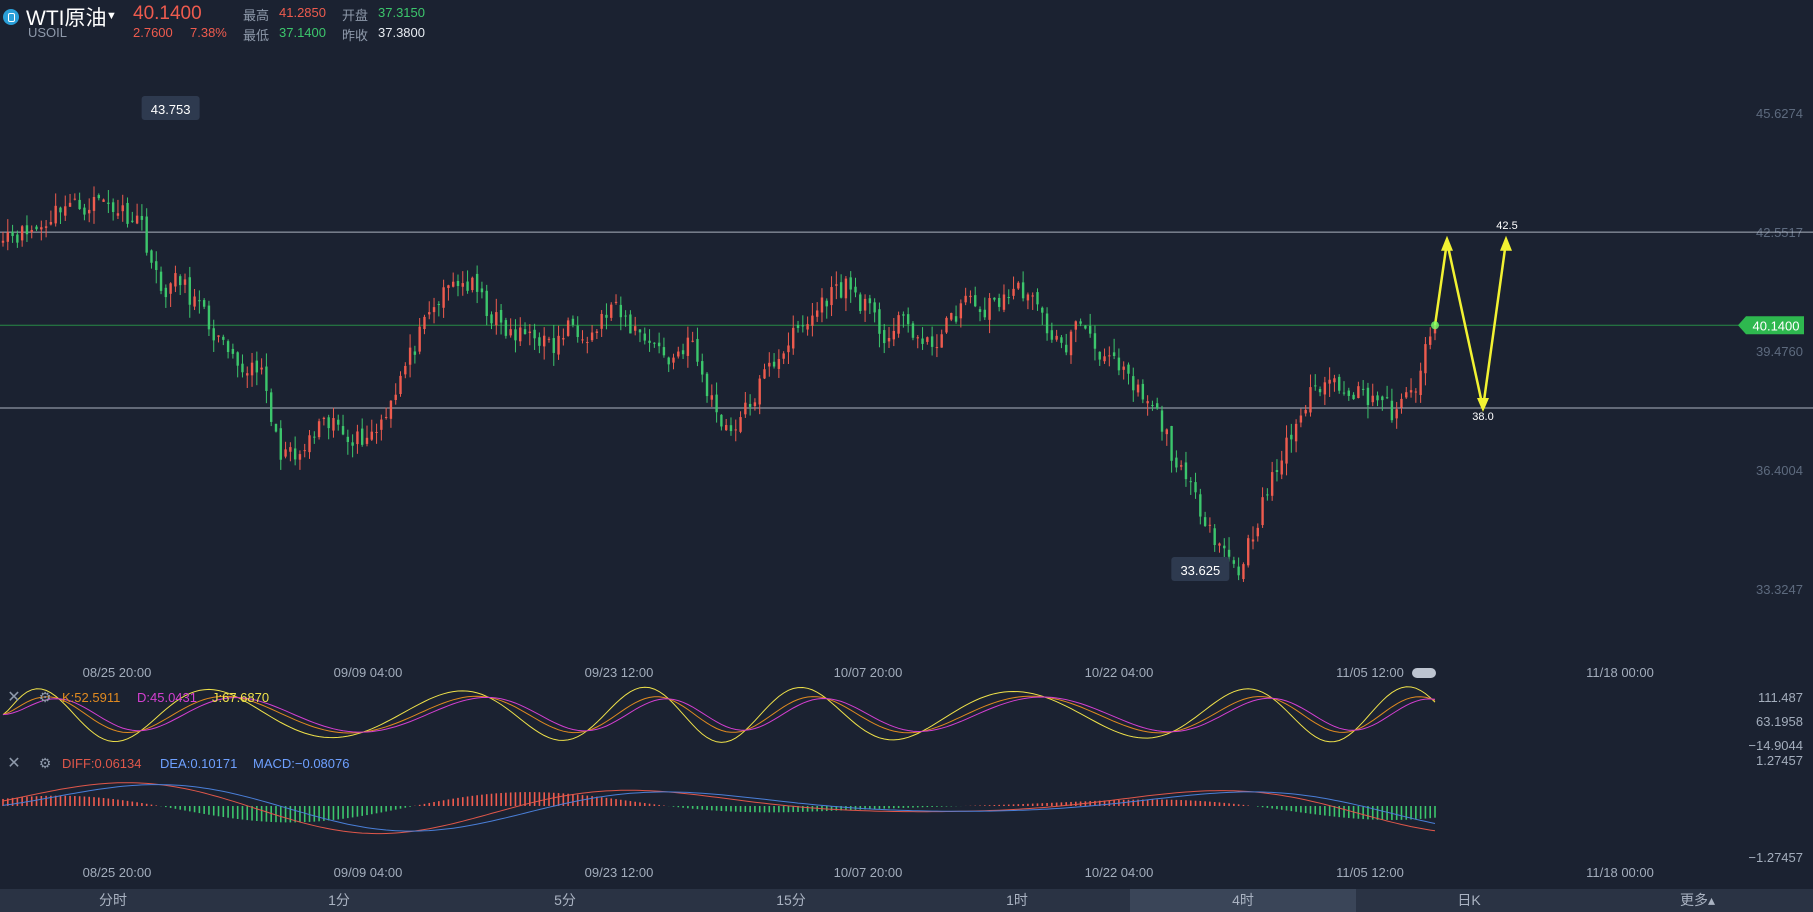  What do you see at coordinates (1779, 721) in the screenshot?
I see `kdj-axis-label: 63.1958` at bounding box center [1779, 721].